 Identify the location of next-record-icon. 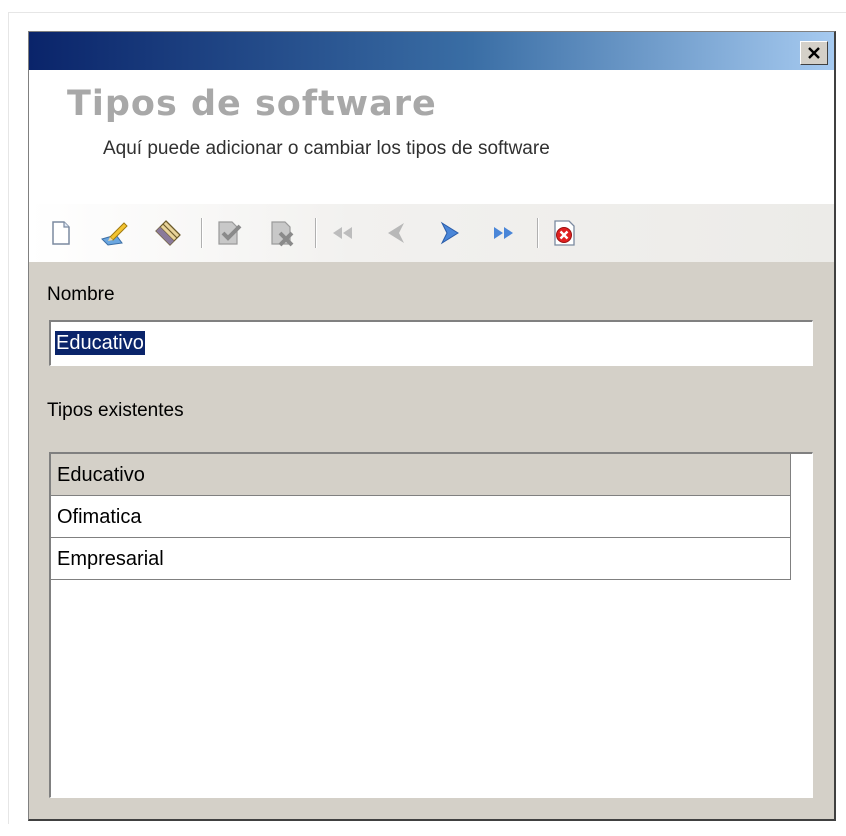
(449, 233).